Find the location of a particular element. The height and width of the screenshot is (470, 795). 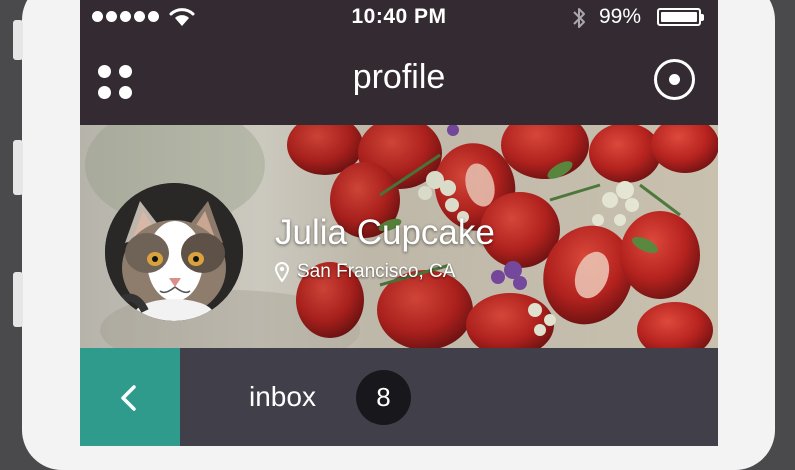

bluetooth-icon is located at coordinates (579, 18).